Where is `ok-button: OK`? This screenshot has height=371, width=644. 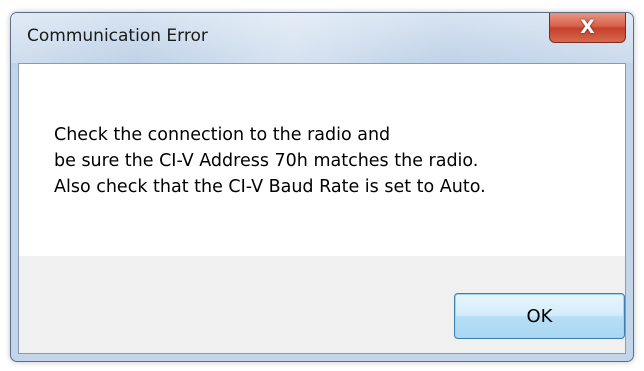 ok-button: OK is located at coordinates (539, 316).